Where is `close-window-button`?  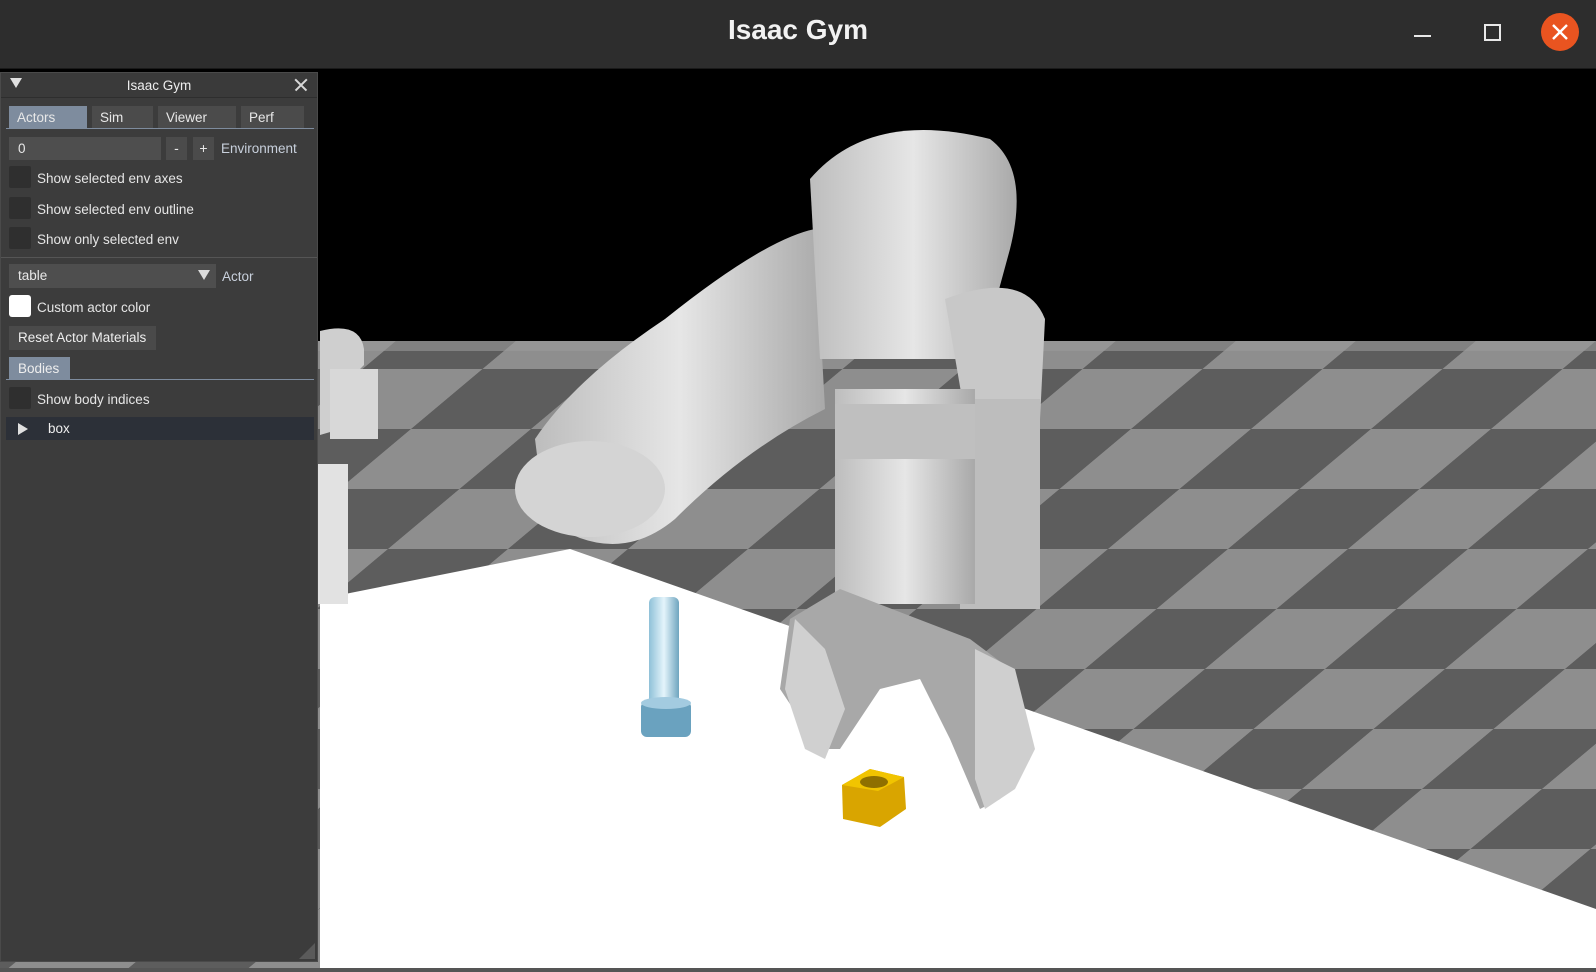
close-window-button is located at coordinates (1560, 32).